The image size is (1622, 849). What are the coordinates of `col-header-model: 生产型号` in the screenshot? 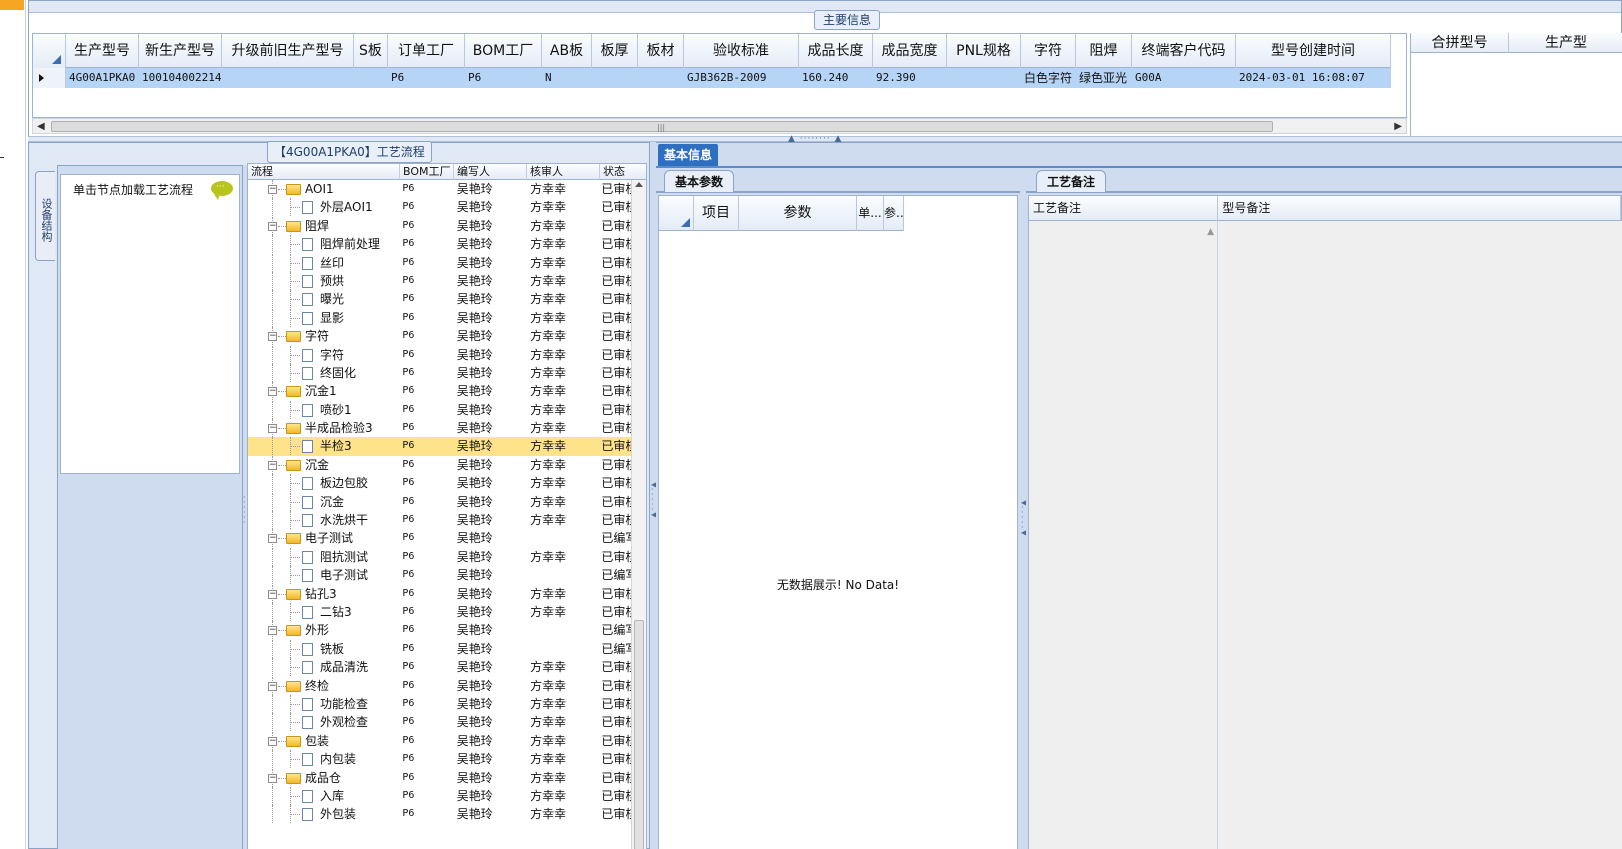 It's located at (102, 51).